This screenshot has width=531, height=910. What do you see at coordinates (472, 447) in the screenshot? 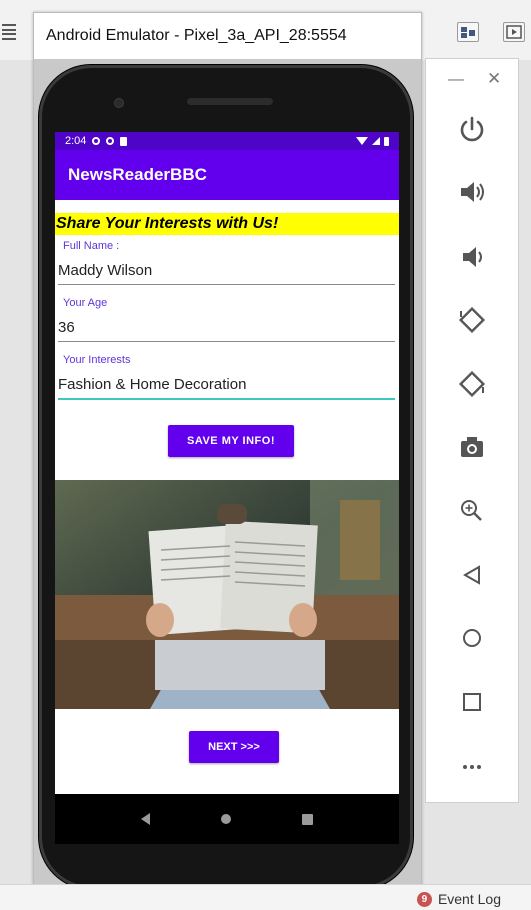
I see `camera-icon` at bounding box center [472, 447].